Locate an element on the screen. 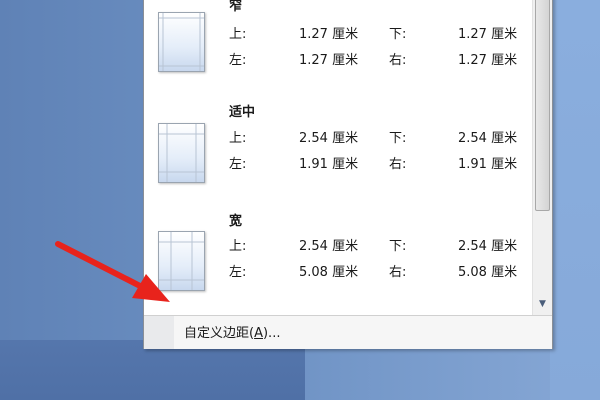 This screenshot has height=400, width=600. left-margin-value: 1.91 厘米 is located at coordinates (329, 164).